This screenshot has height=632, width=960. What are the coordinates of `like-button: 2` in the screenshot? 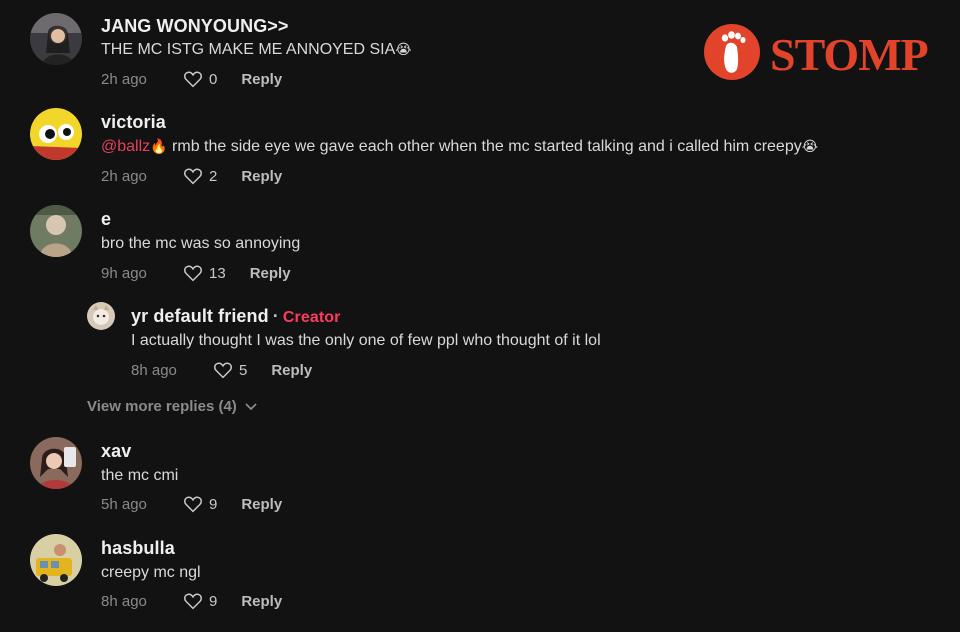 It's located at (200, 176).